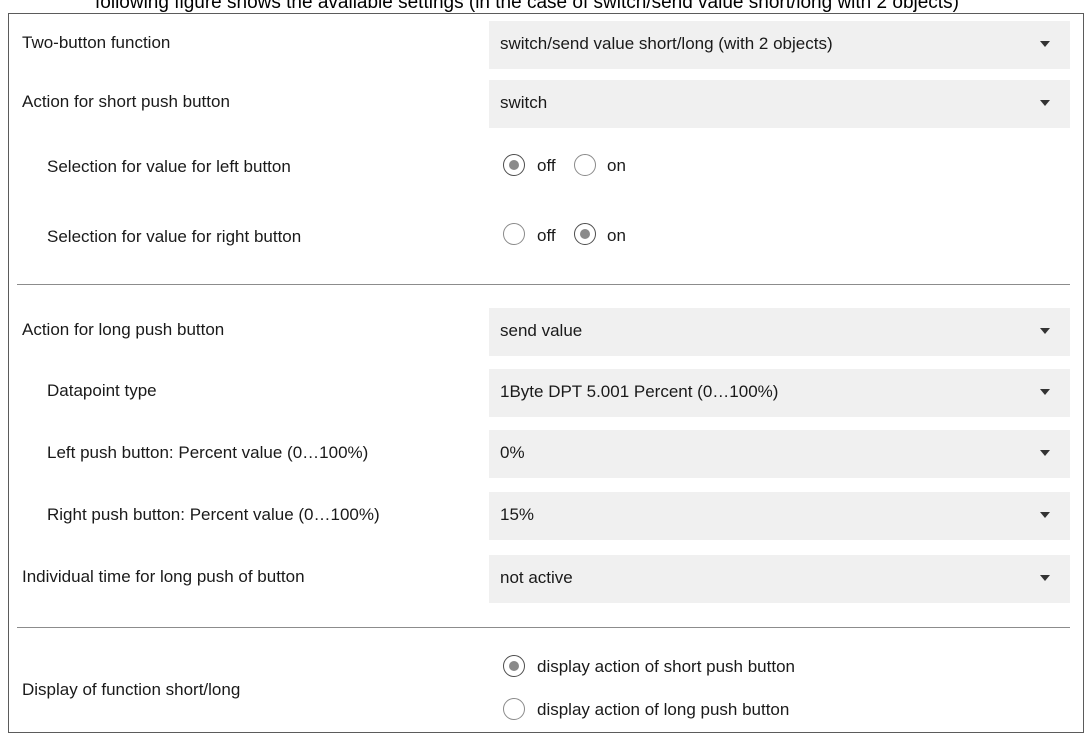  I want to click on left-value-on-label: on, so click(616, 165).